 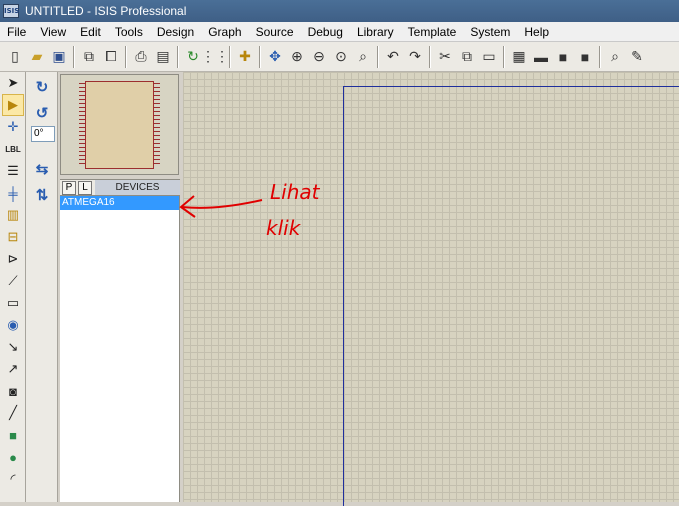 What do you see at coordinates (42, 87) in the screenshot?
I see `rotate-clockwise-icon: ↻` at bounding box center [42, 87].